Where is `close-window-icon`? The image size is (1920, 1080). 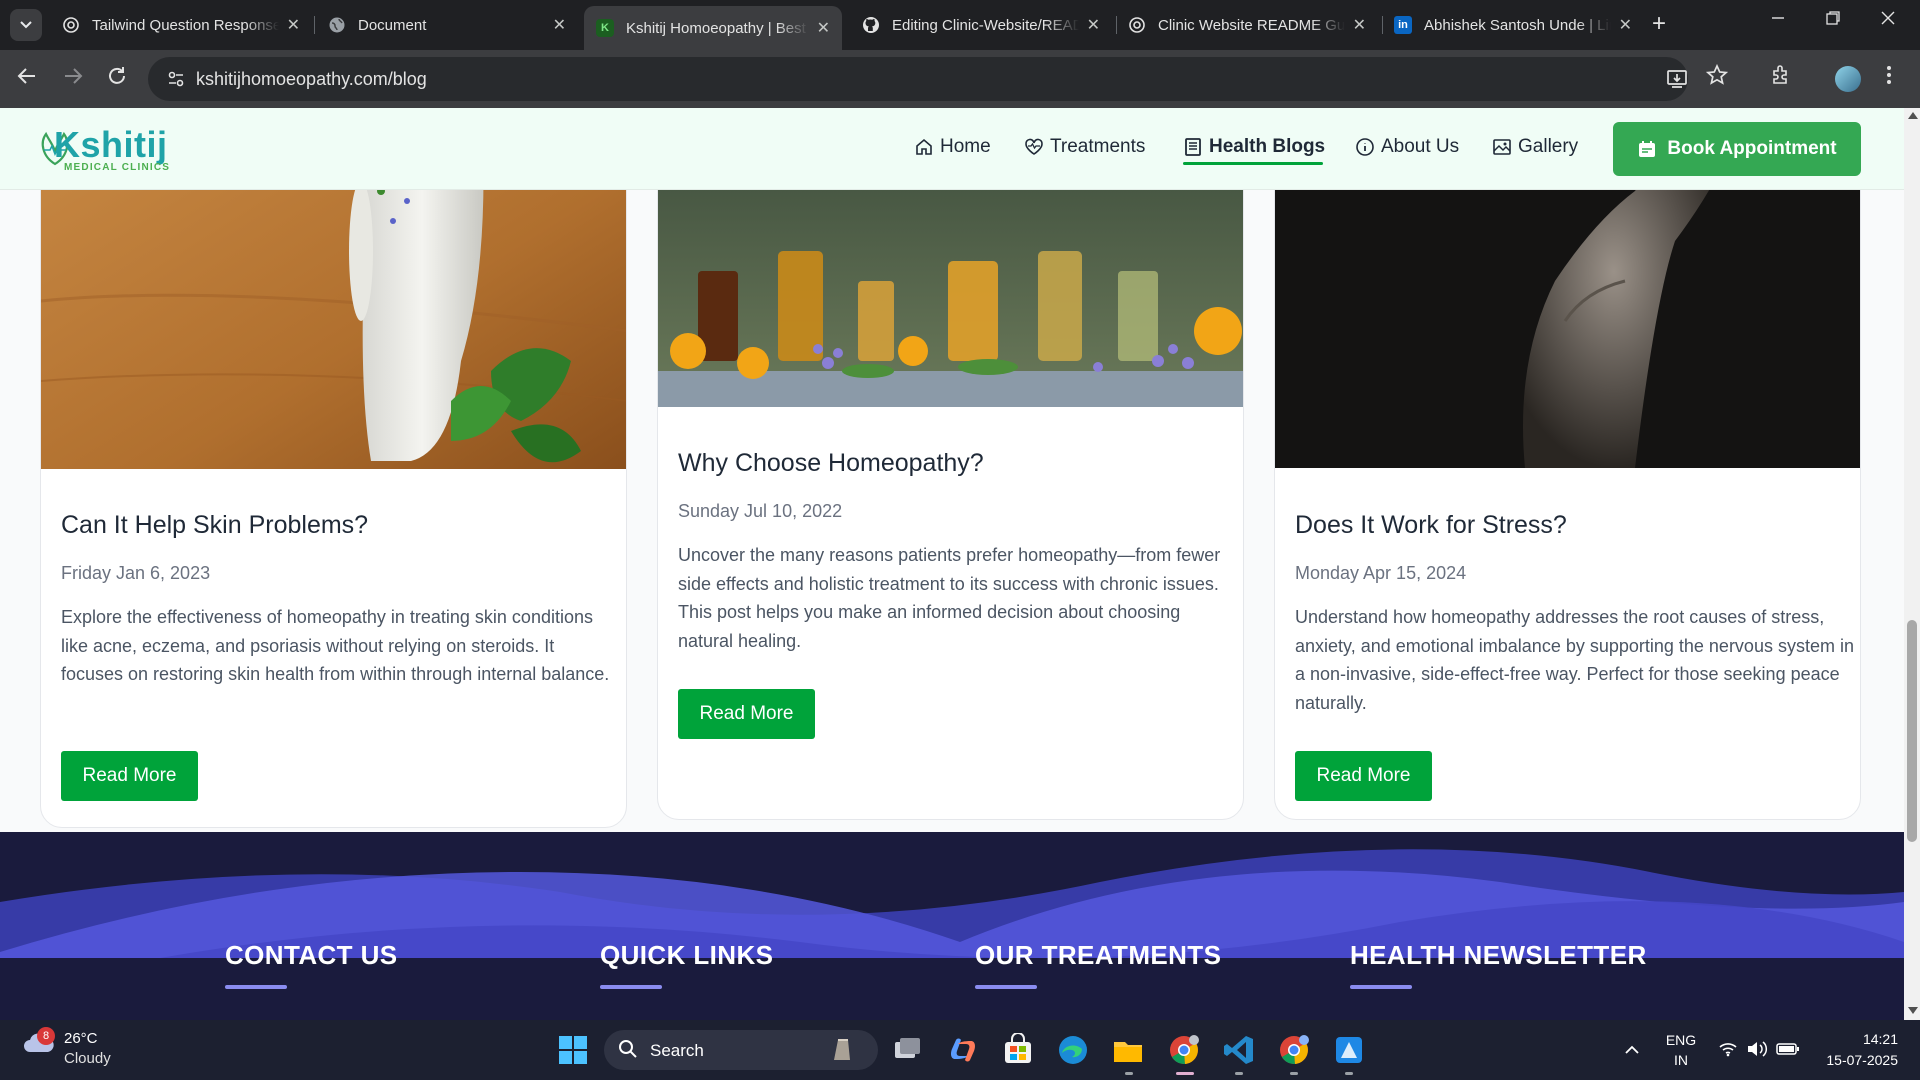
close-window-icon is located at coordinates (1888, 20).